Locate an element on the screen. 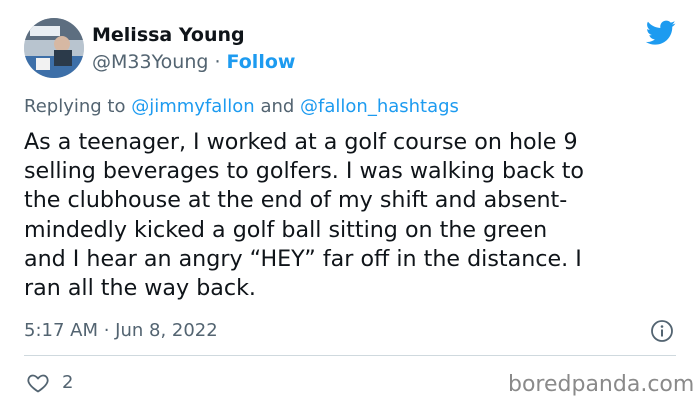 The height and width of the screenshot is (410, 700). tweet-text-line: ran all the way back. is located at coordinates (140, 288).